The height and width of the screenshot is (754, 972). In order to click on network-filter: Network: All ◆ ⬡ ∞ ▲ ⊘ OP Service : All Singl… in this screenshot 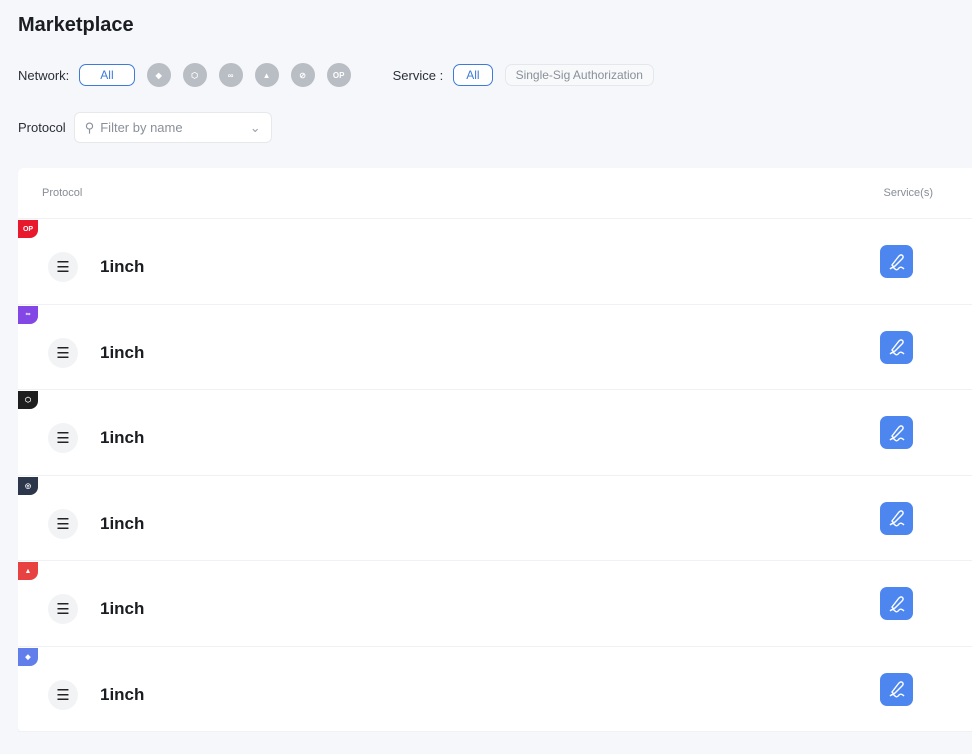, I will do `click(336, 75)`.